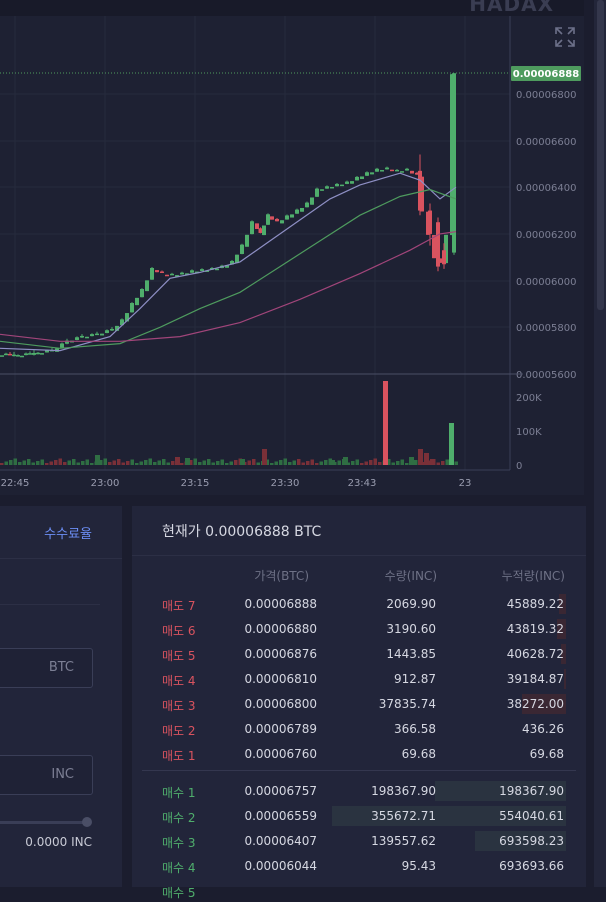 This screenshot has width=606, height=902. What do you see at coordinates (359, 841) in the screenshot?
I see `bid-row: 매수 3 0.00006407 139557.62 693598.23` at bounding box center [359, 841].